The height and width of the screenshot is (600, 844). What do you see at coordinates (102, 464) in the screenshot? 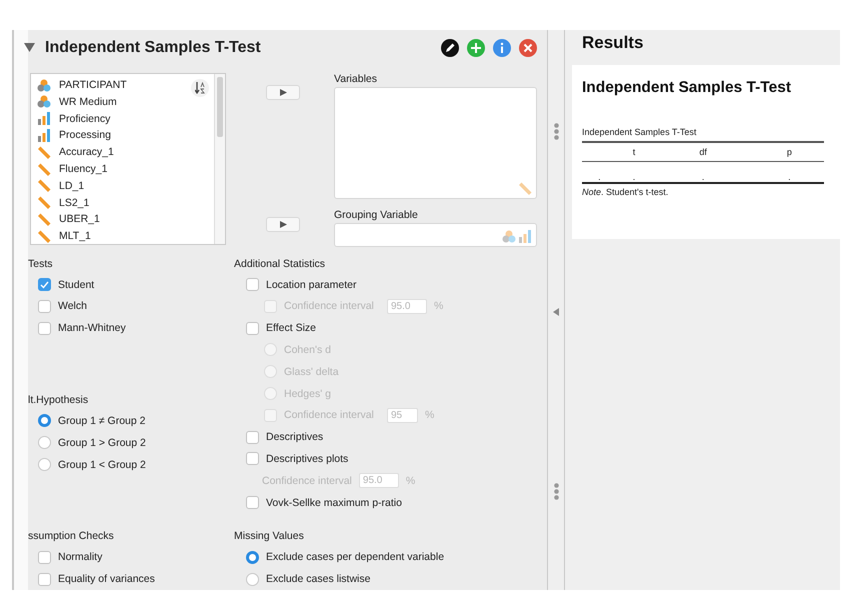
I see `option-label: Group 1 < Group 2` at bounding box center [102, 464].